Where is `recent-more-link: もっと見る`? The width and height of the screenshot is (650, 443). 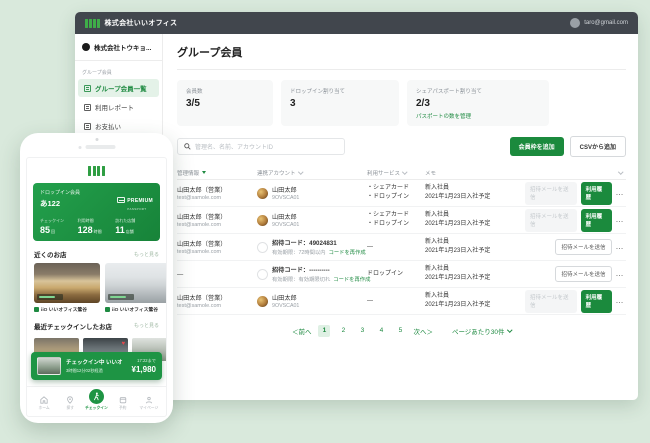 recent-more-link: もっと見る is located at coordinates (146, 325).